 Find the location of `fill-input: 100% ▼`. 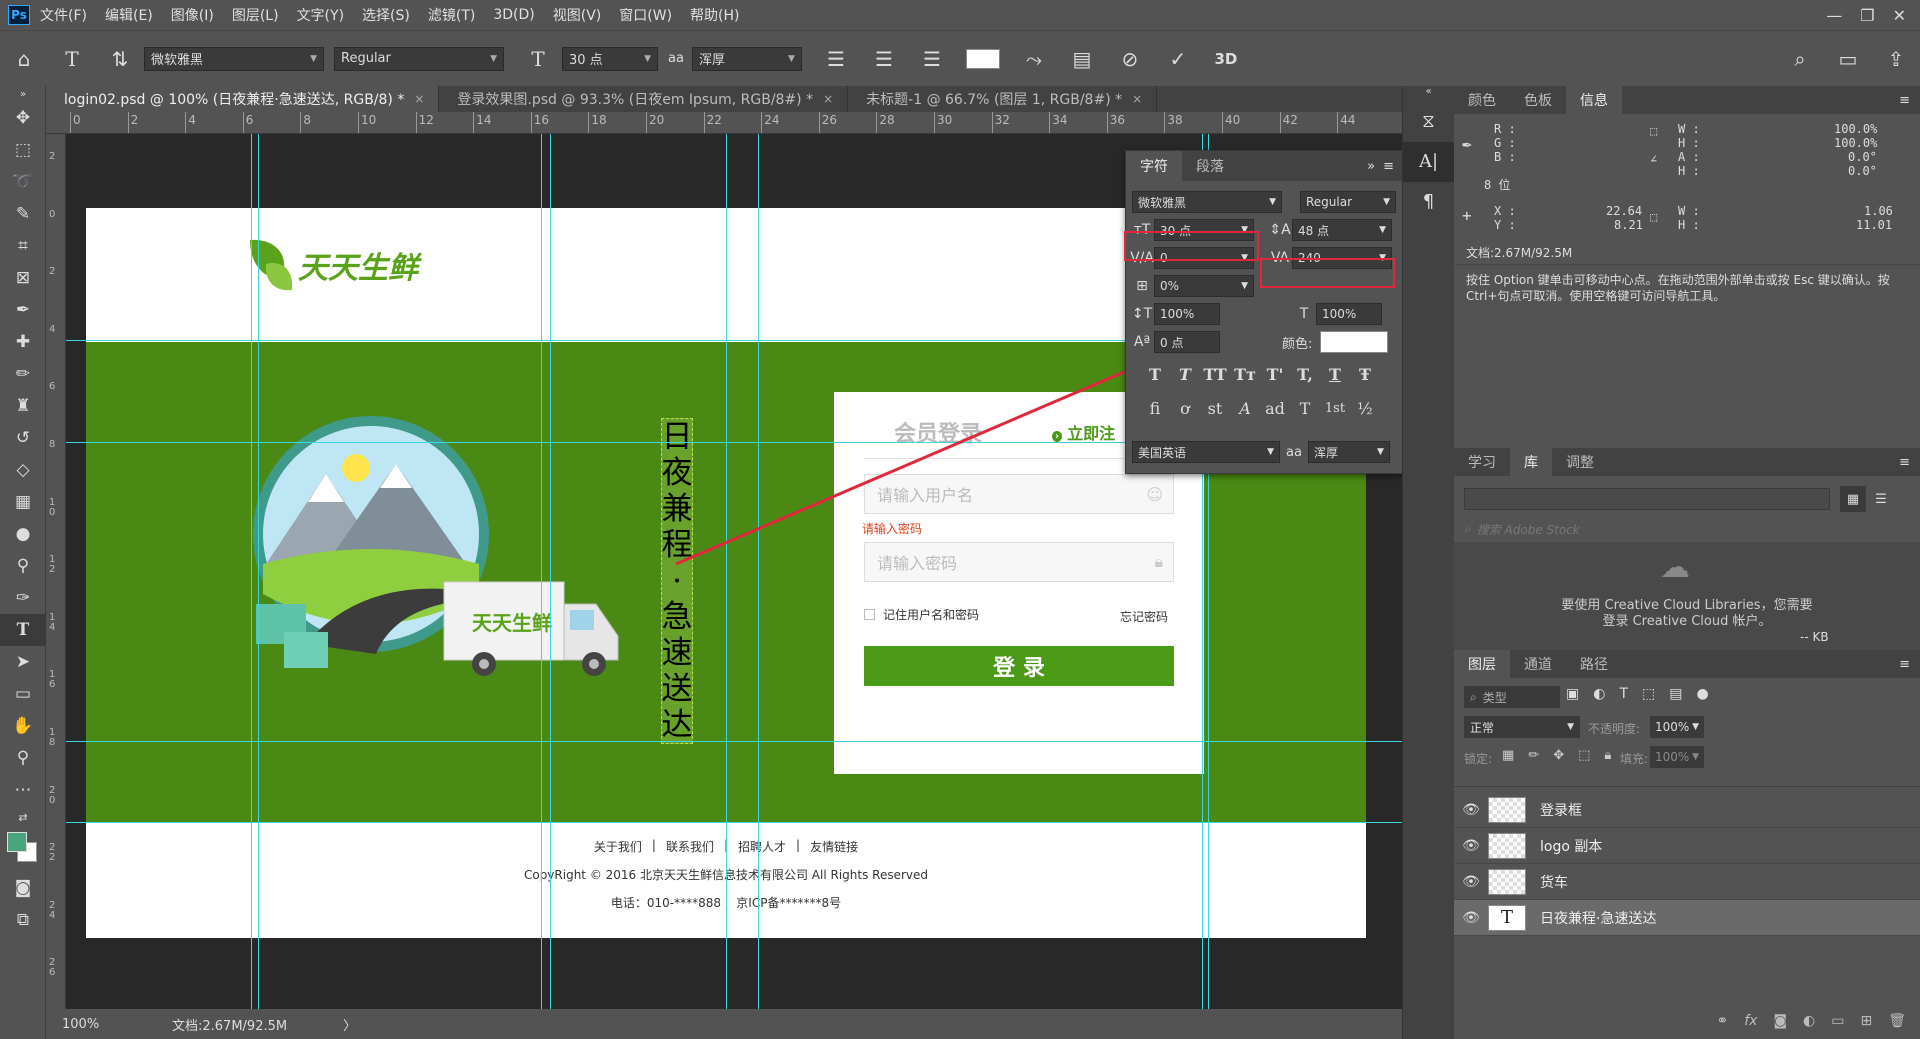

fill-input: 100% ▼ is located at coordinates (1677, 757).